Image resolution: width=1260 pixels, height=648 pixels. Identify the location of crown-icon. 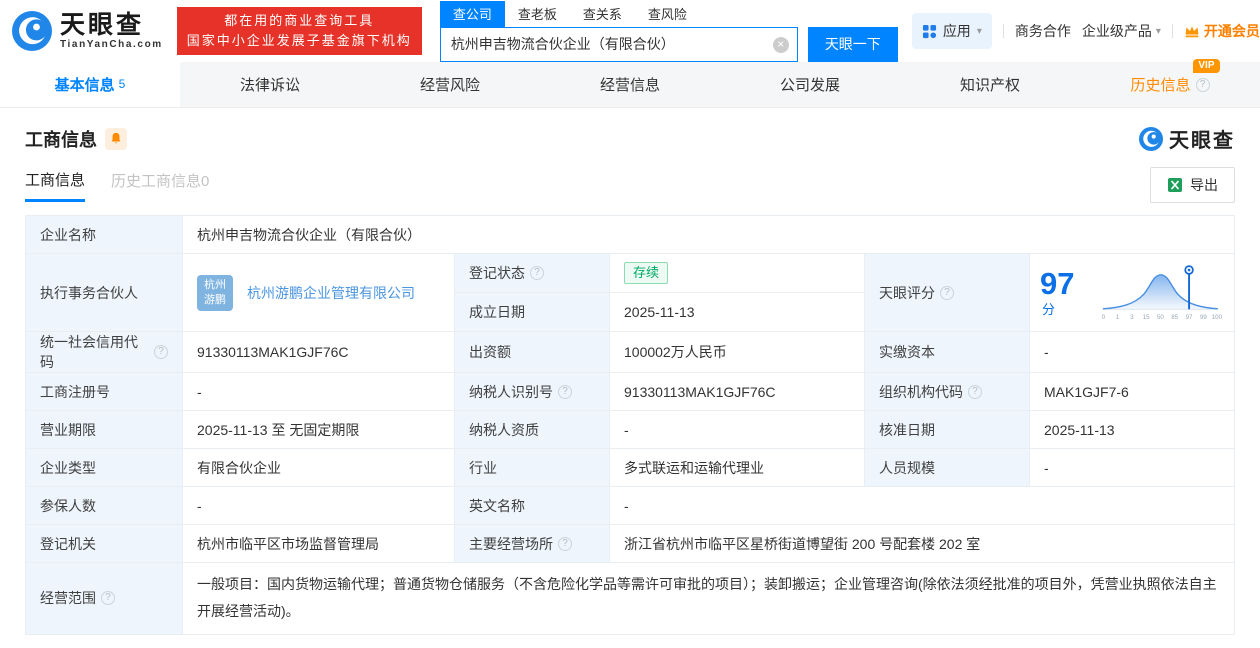
(1192, 32).